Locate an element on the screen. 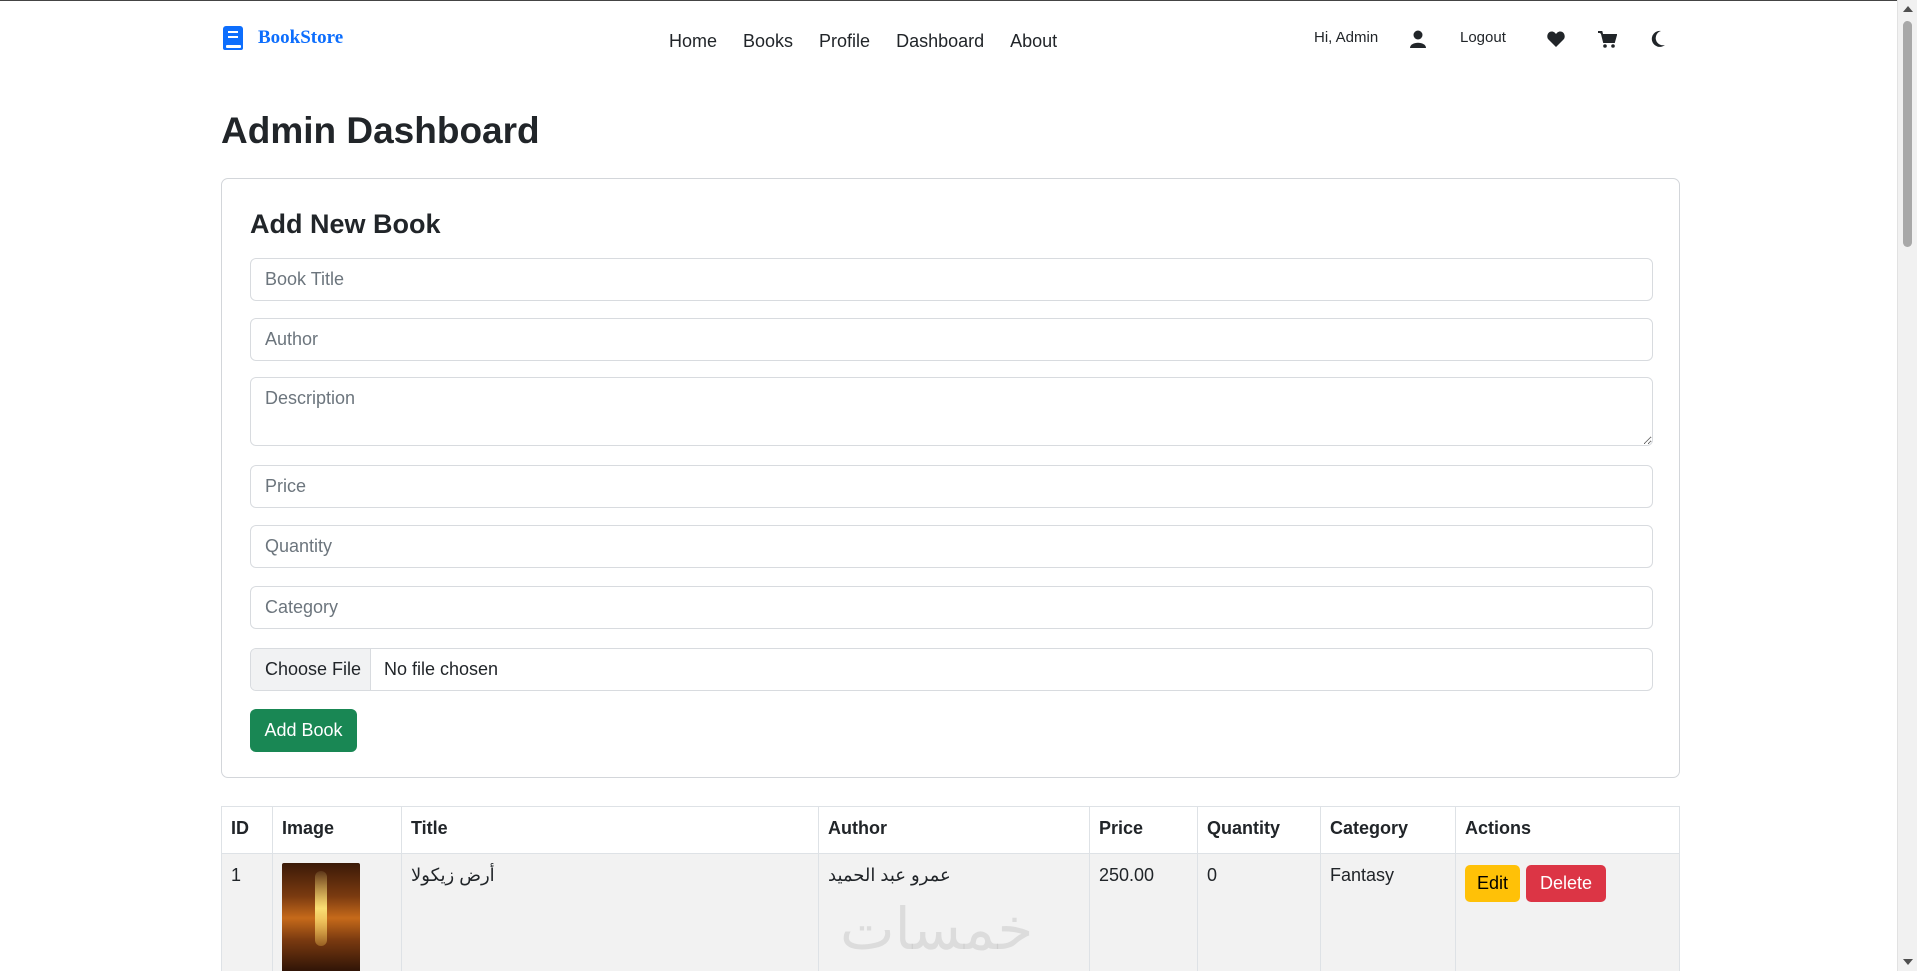 The width and height of the screenshot is (1917, 971). moon-icon is located at coordinates (1658, 39).